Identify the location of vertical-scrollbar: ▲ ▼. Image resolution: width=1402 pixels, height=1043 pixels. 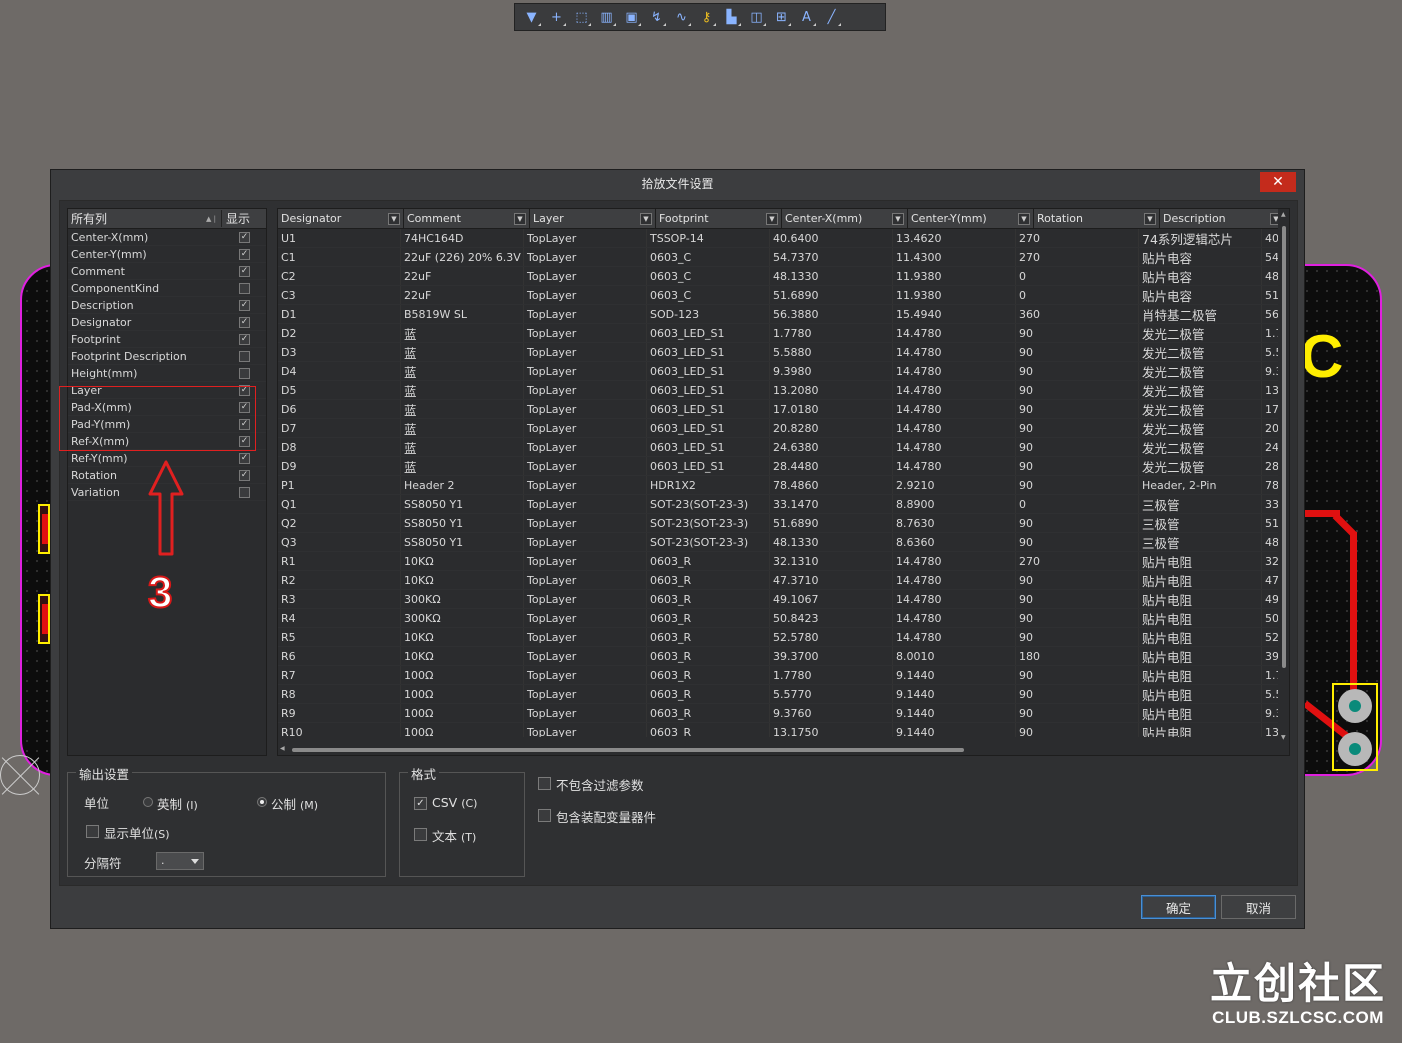
(1284, 476).